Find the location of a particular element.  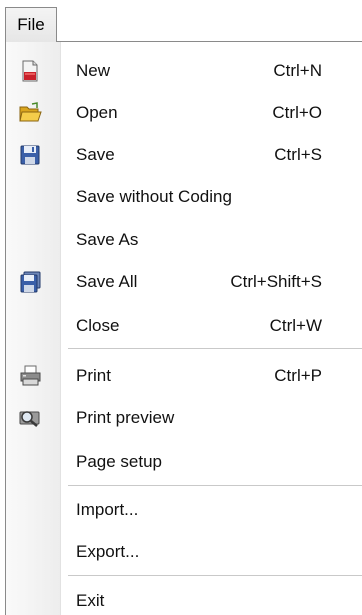

menu-item-label: Exit is located at coordinates (90, 600).